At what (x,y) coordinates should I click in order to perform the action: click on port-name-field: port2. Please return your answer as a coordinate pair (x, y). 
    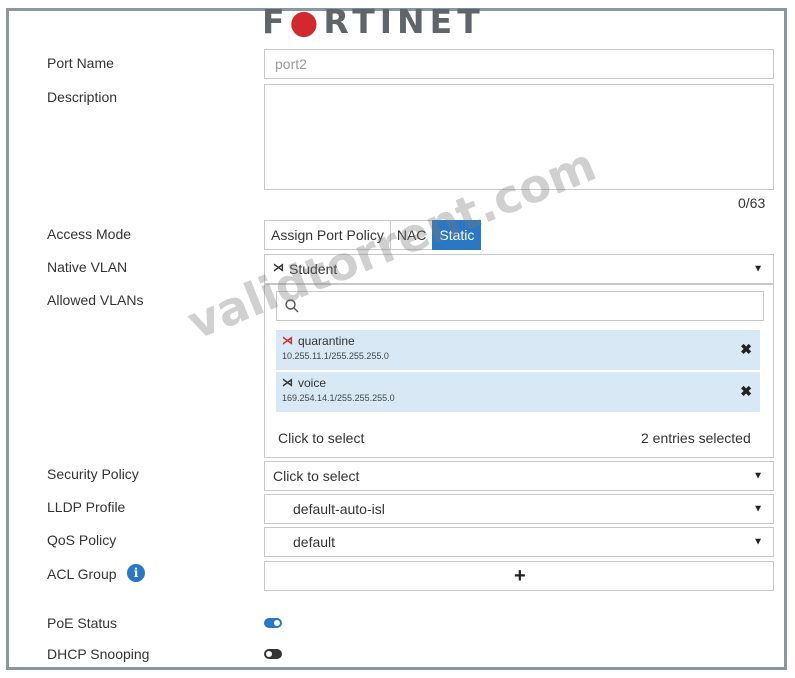
    Looking at the image, I should click on (519, 64).